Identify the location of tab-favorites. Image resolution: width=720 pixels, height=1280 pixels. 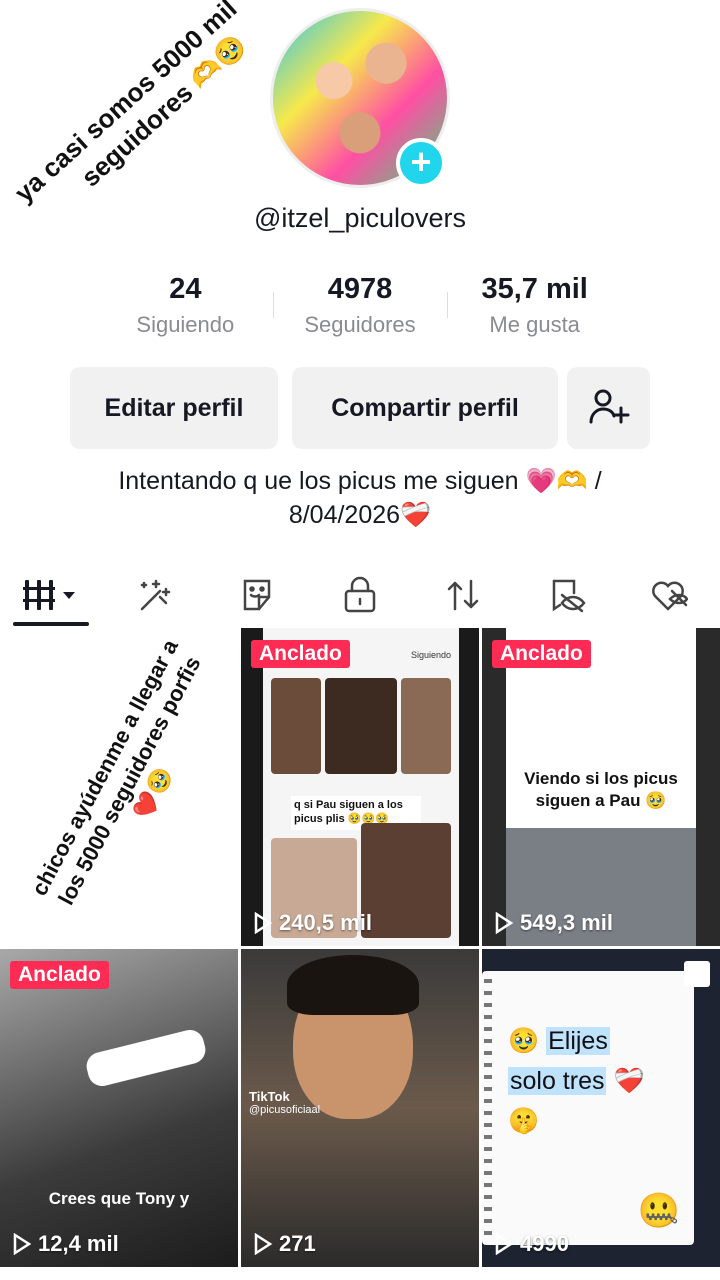
(565, 595).